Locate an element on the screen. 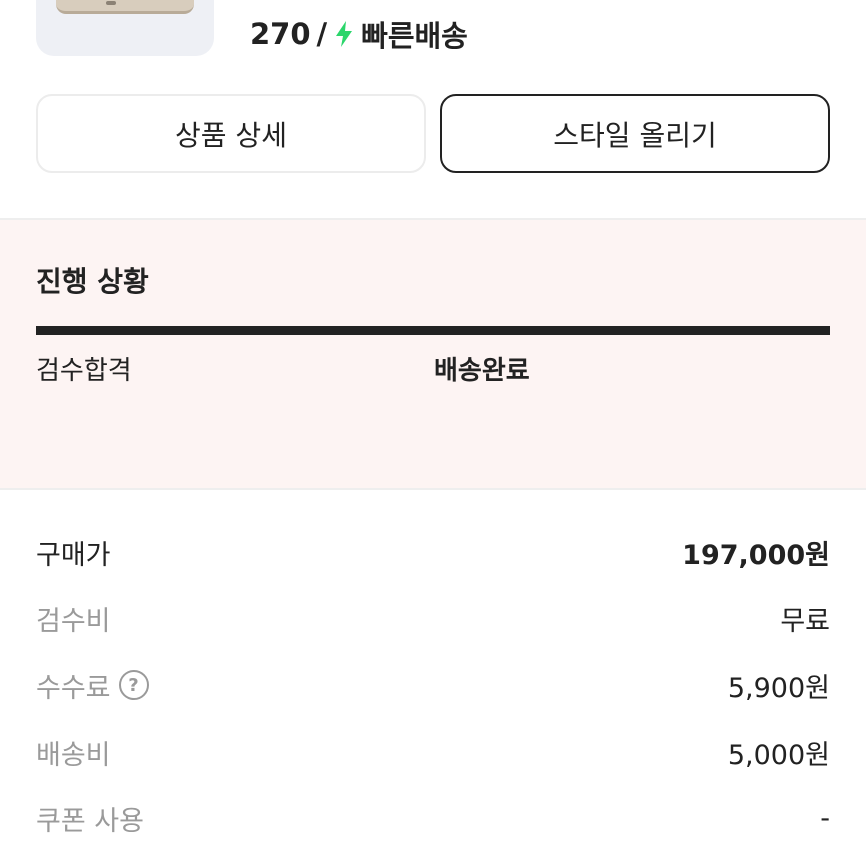  price-row-label: 검수비 is located at coordinates (73, 621).